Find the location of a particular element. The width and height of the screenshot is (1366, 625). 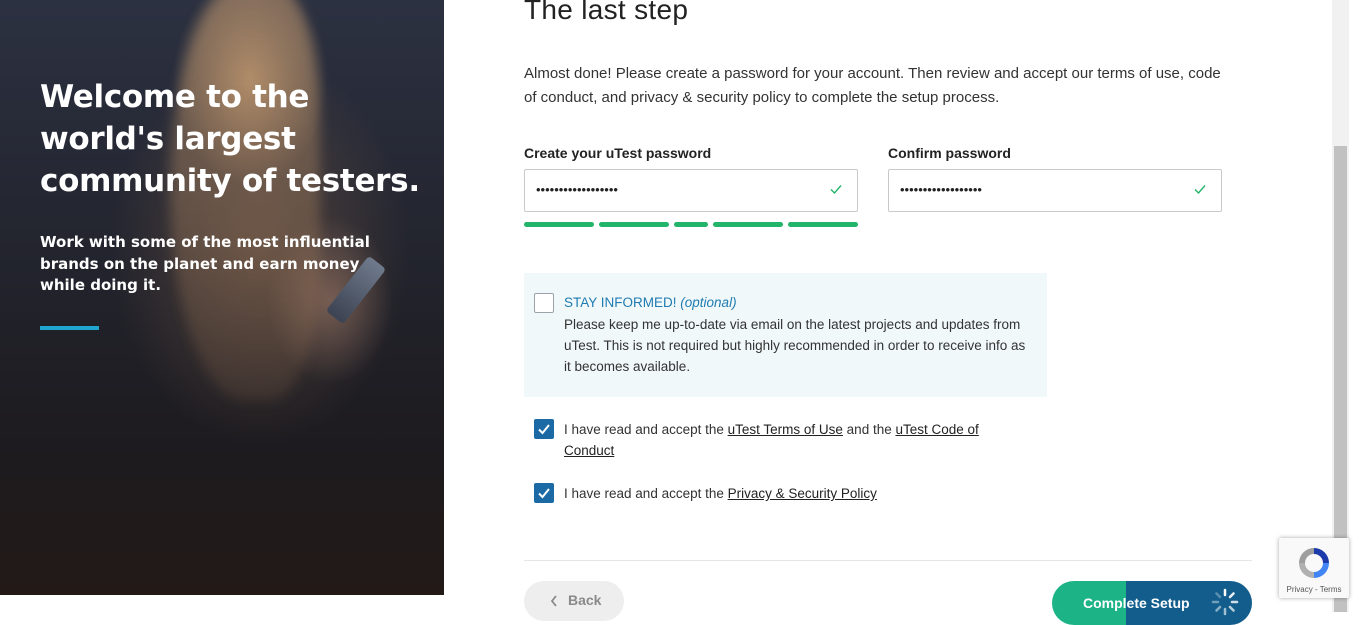

chevron-left-icon is located at coordinates (553, 601).